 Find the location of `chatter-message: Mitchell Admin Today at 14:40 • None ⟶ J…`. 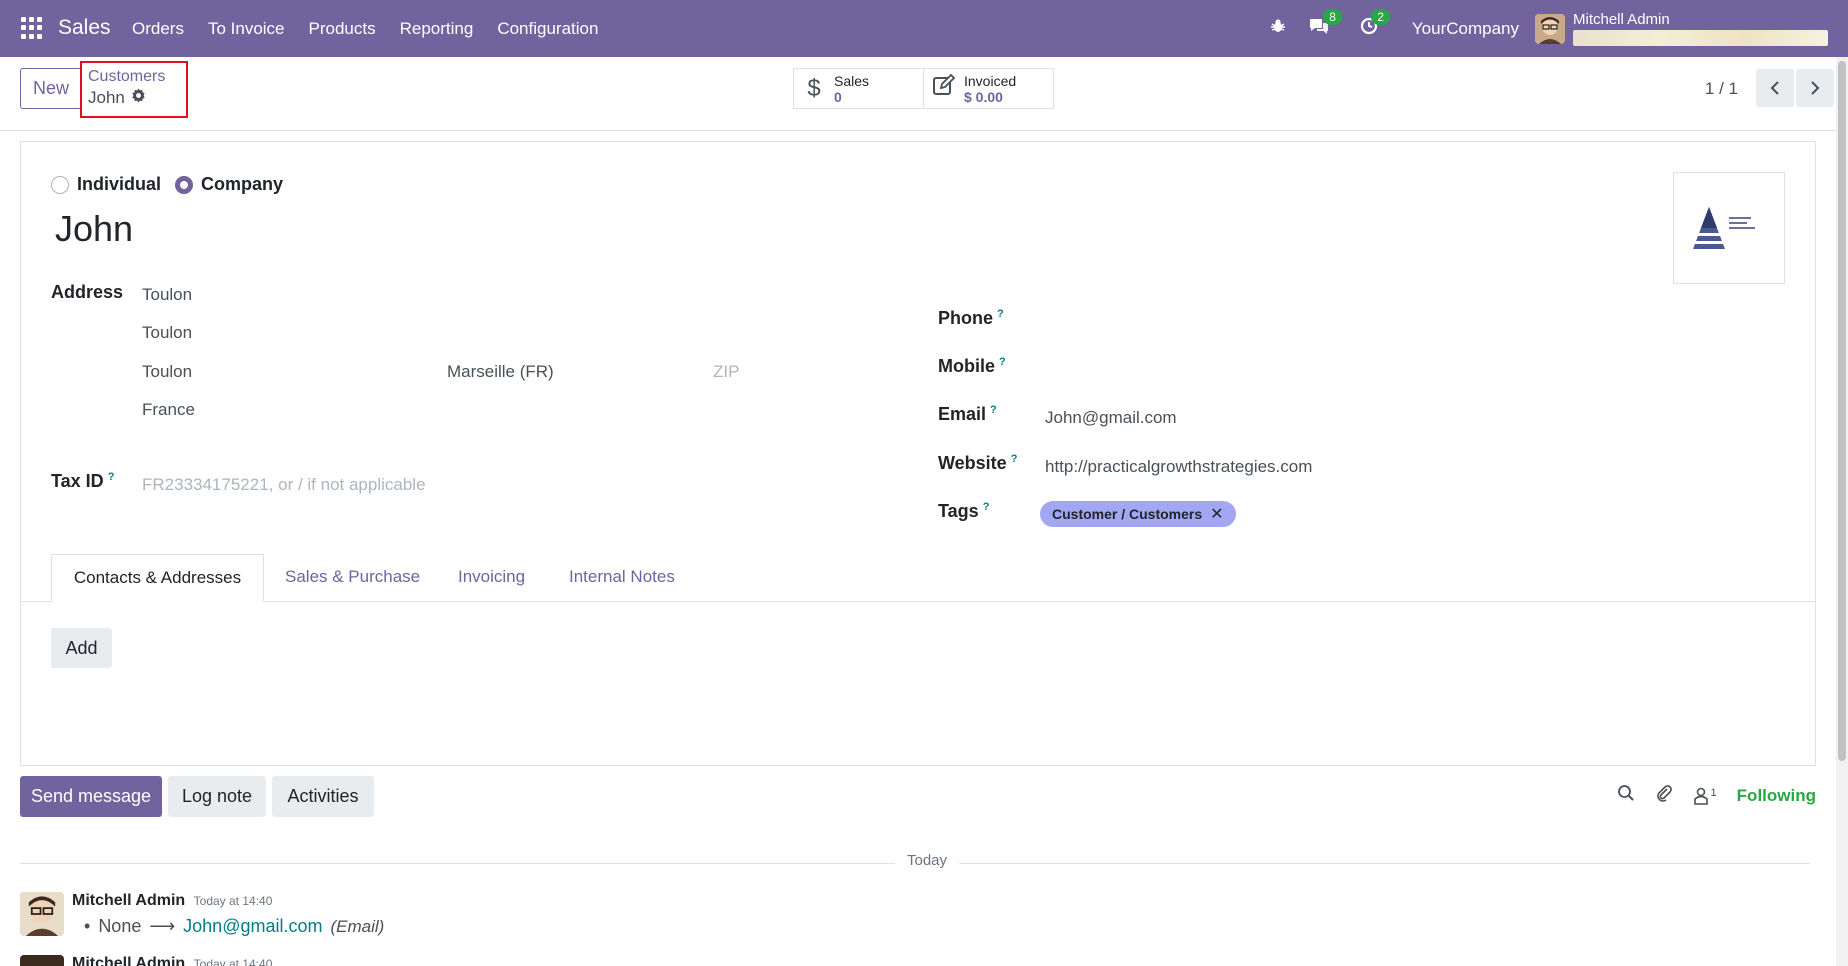

chatter-message: Mitchell Admin Today at 14:40 • None ⟶ J… is located at coordinates (920, 917).